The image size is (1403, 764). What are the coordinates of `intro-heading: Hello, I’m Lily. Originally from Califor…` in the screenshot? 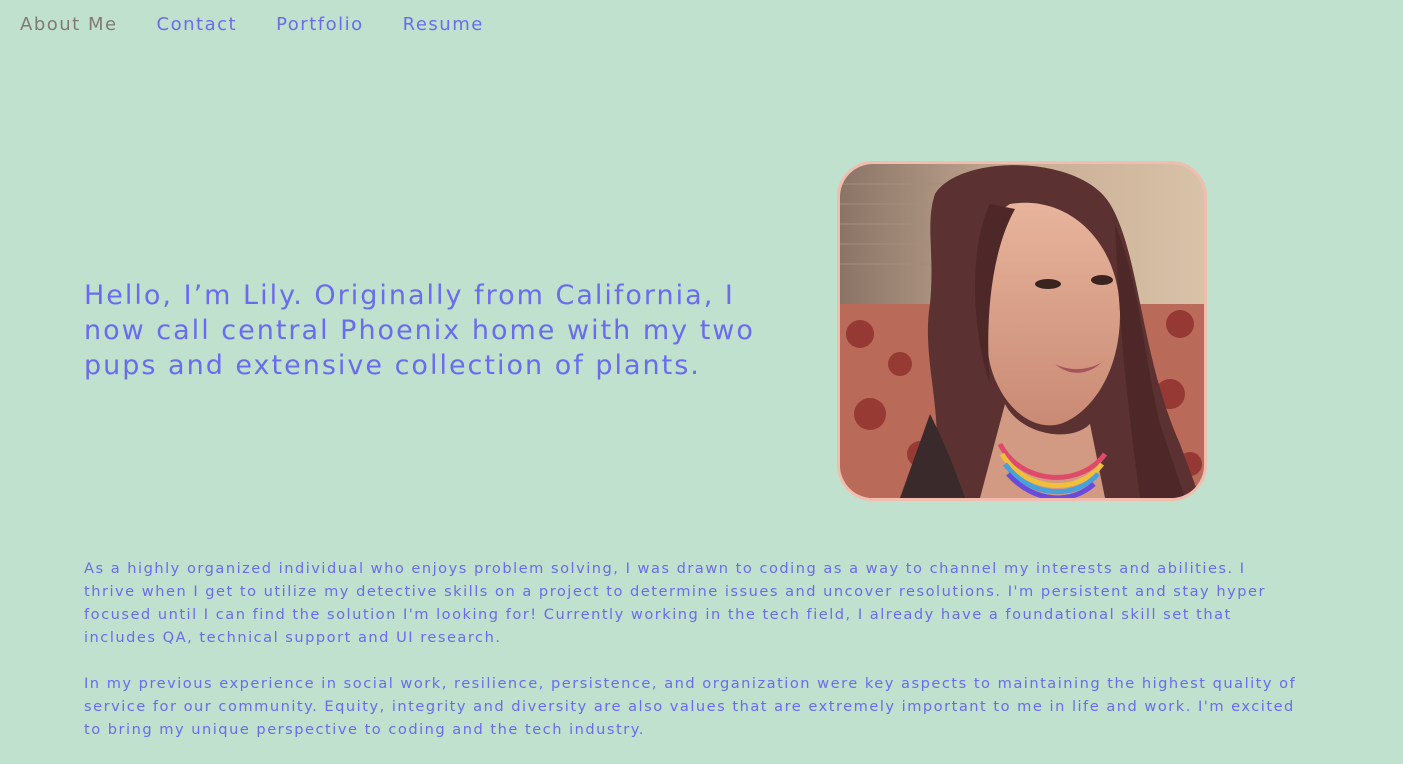 It's located at (419, 330).